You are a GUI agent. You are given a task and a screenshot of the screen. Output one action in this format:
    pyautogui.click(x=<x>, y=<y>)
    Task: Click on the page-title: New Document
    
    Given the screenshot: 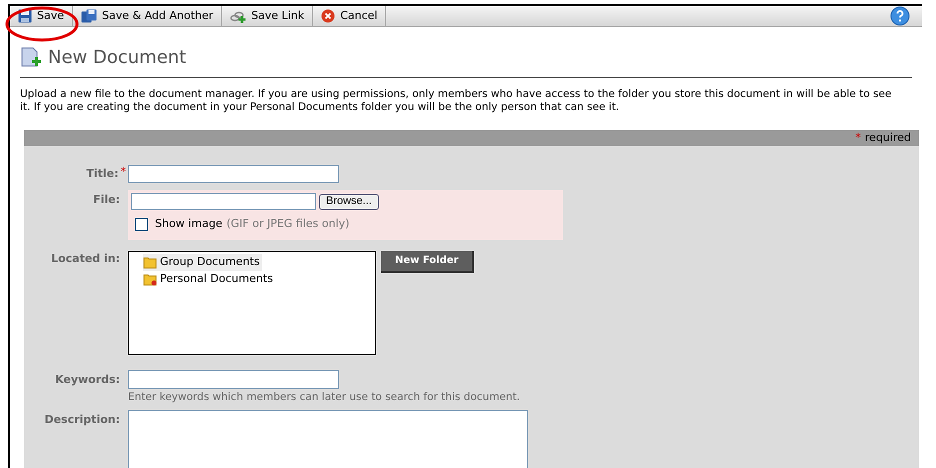 What is the action you would take?
    pyautogui.click(x=117, y=58)
    